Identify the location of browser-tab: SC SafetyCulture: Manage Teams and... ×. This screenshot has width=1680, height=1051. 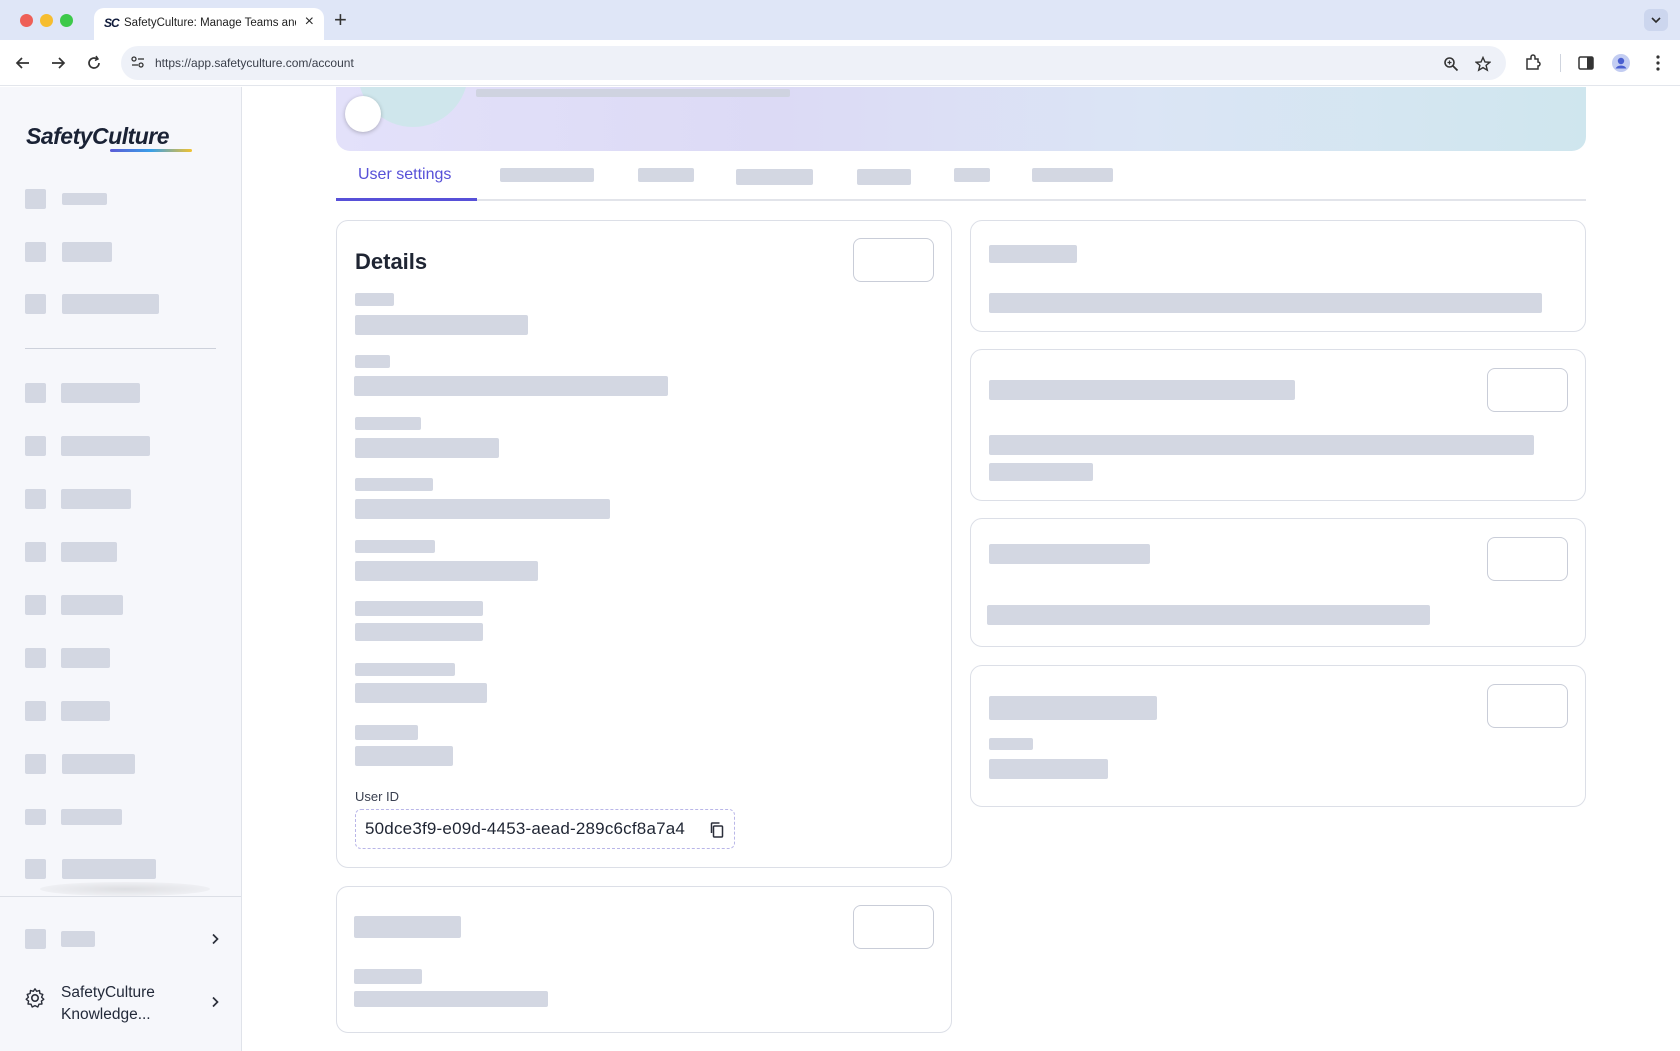
(209, 24).